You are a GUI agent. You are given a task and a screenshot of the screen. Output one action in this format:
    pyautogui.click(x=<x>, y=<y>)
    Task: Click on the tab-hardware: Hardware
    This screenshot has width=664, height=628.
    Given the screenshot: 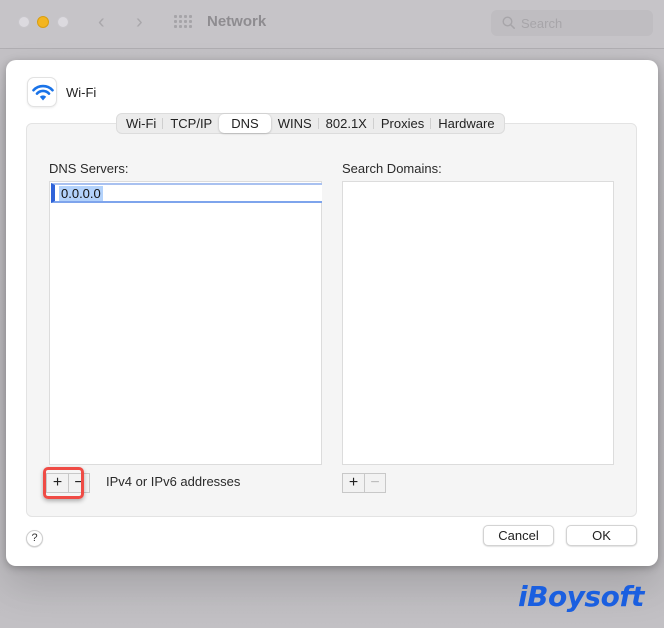 What is the action you would take?
    pyautogui.click(x=466, y=123)
    